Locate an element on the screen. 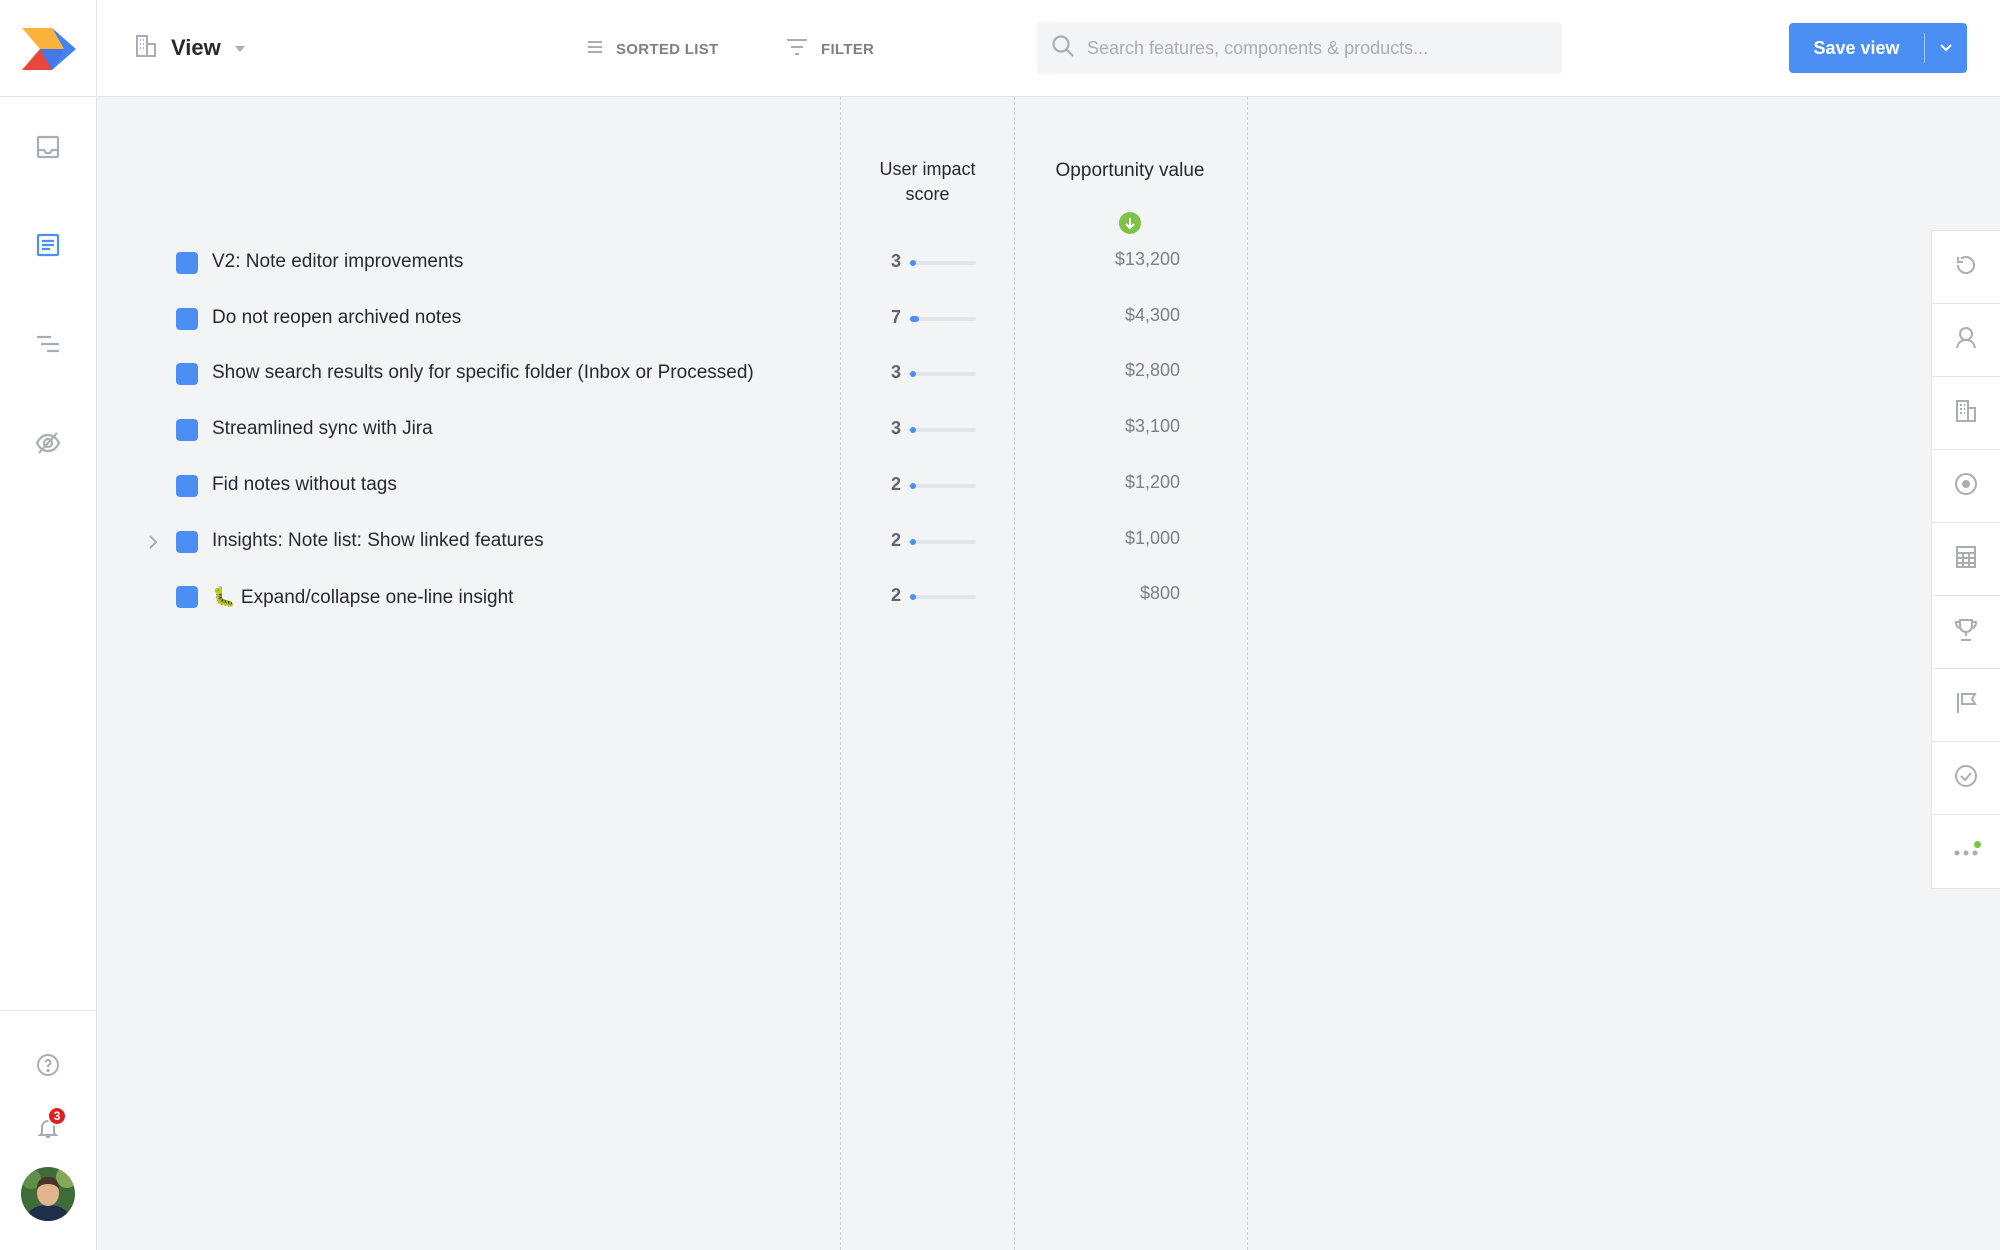 This screenshot has height=1250, width=2000. right-panel-flag-button is located at coordinates (1966, 705).